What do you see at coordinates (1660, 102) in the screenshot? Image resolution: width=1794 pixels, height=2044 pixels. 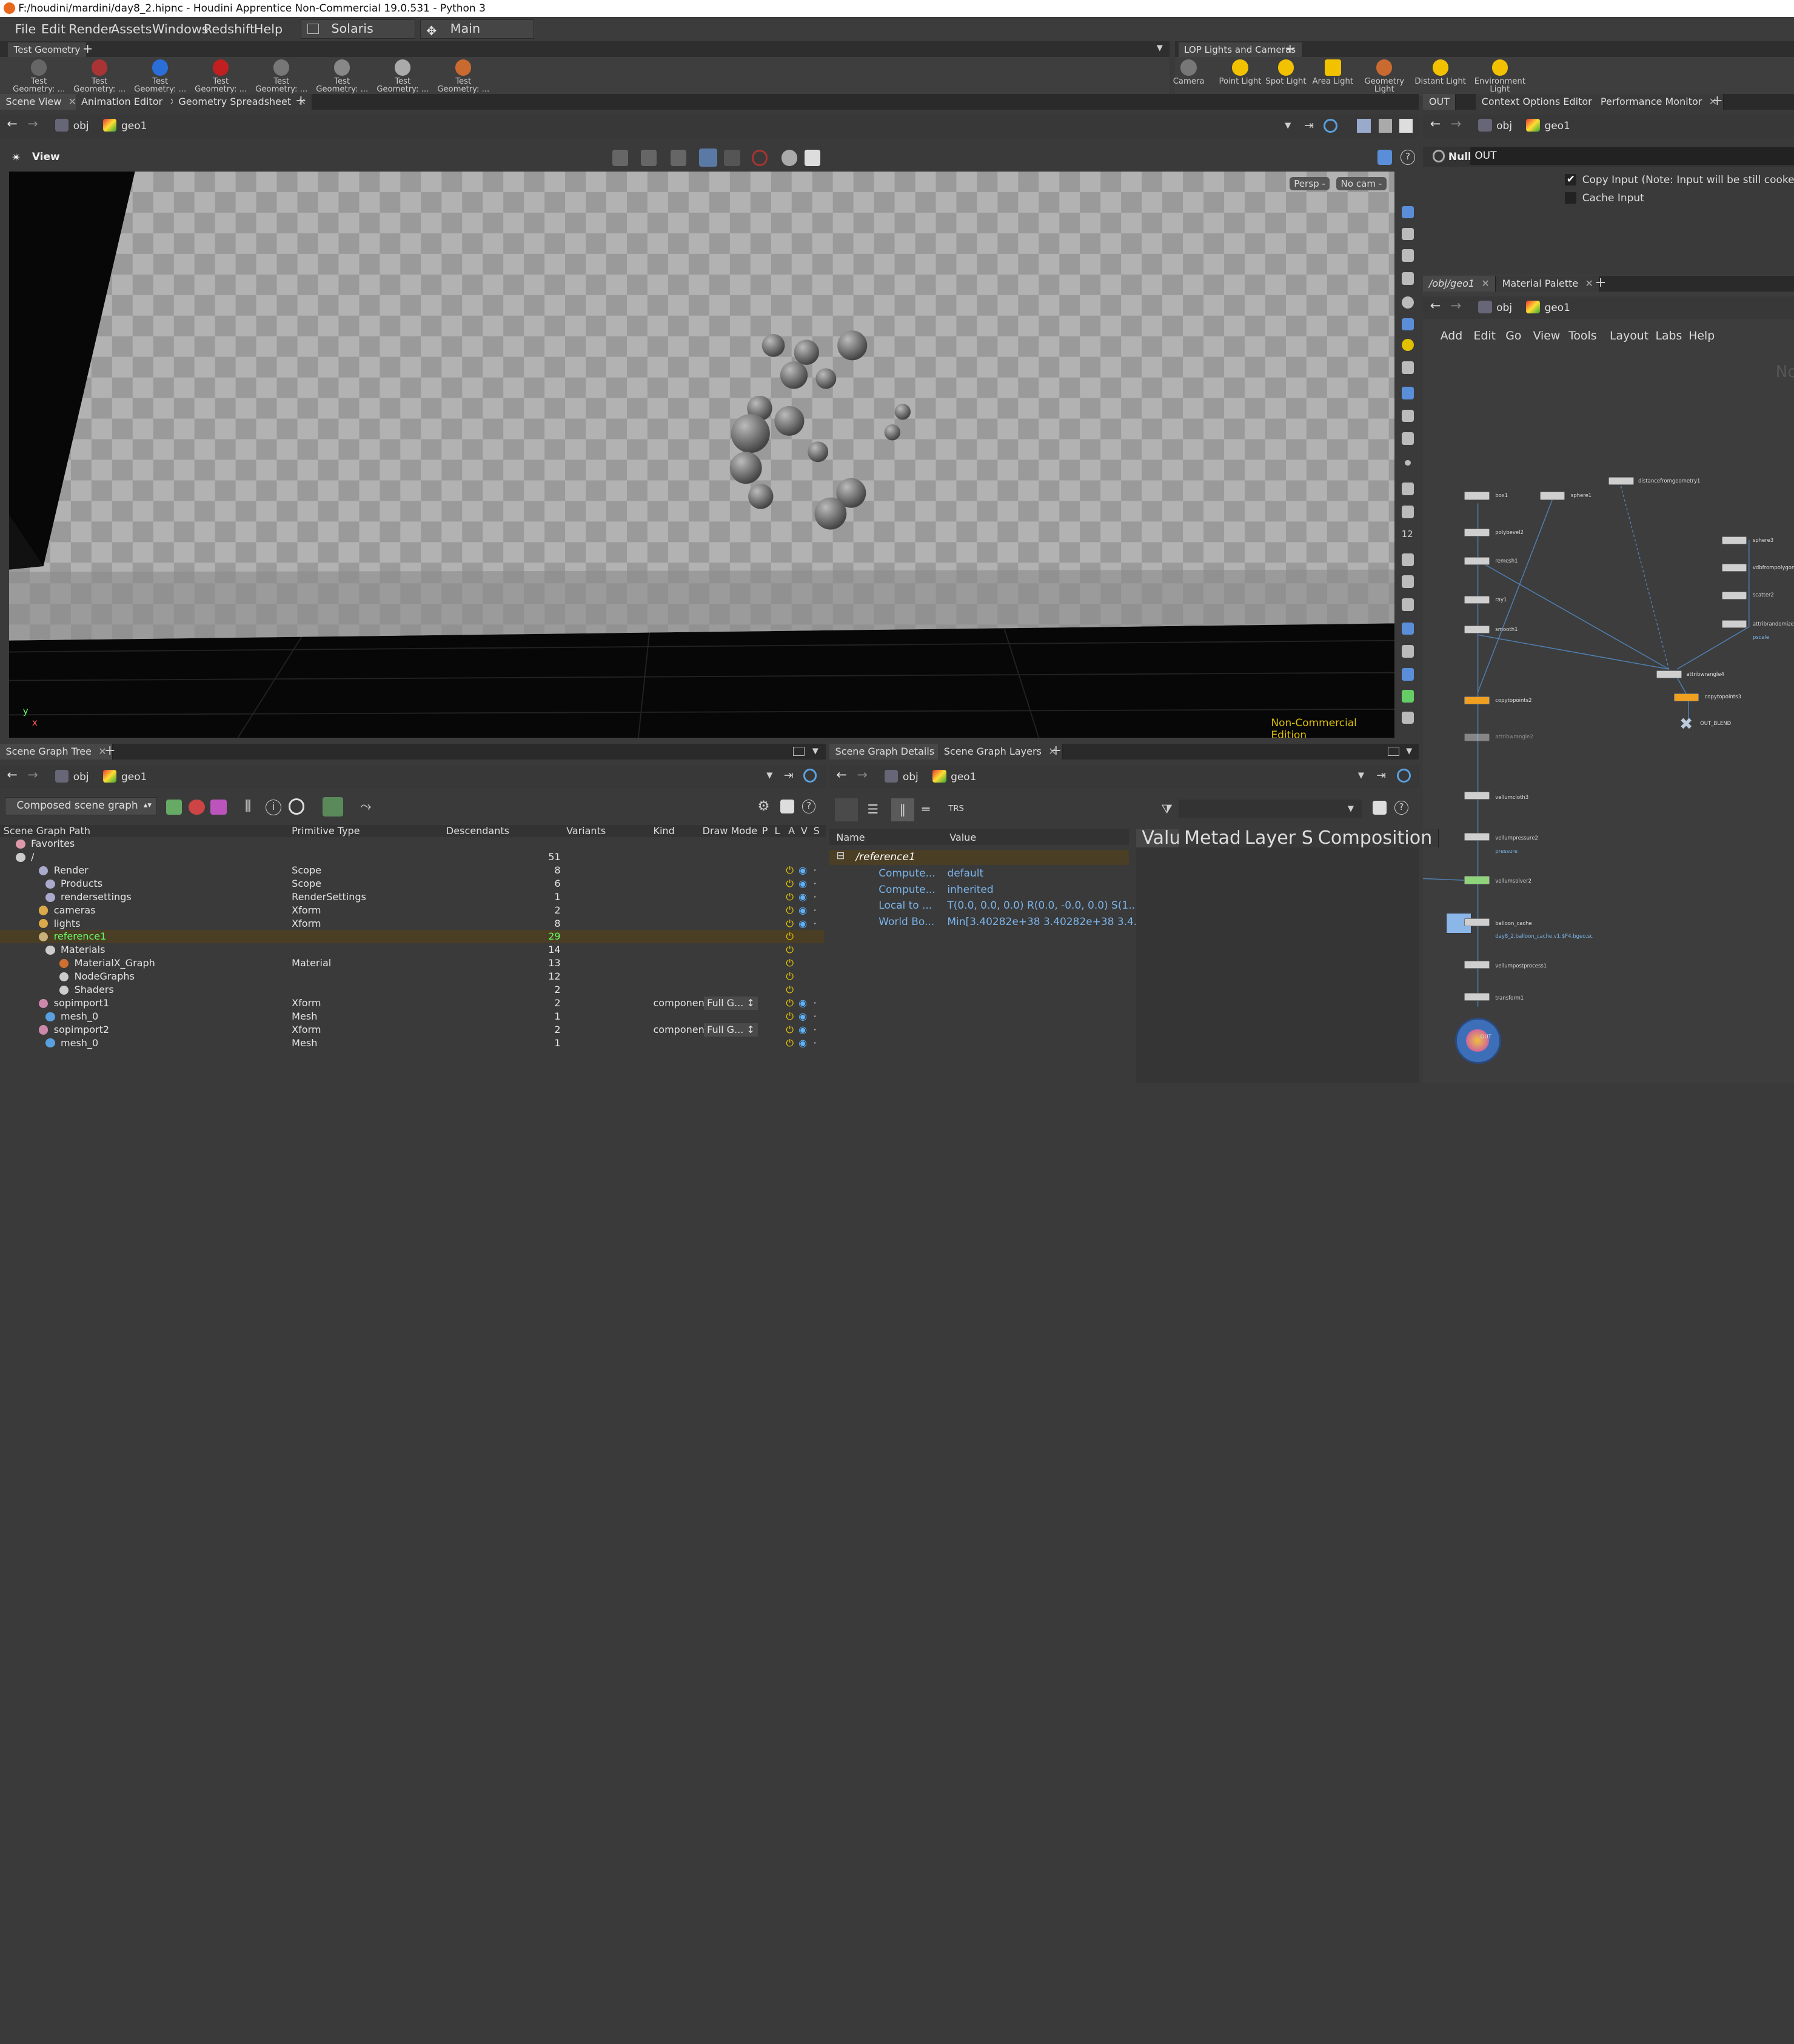 I see `tab-performance-monitor: Performance Monitor ✕` at bounding box center [1660, 102].